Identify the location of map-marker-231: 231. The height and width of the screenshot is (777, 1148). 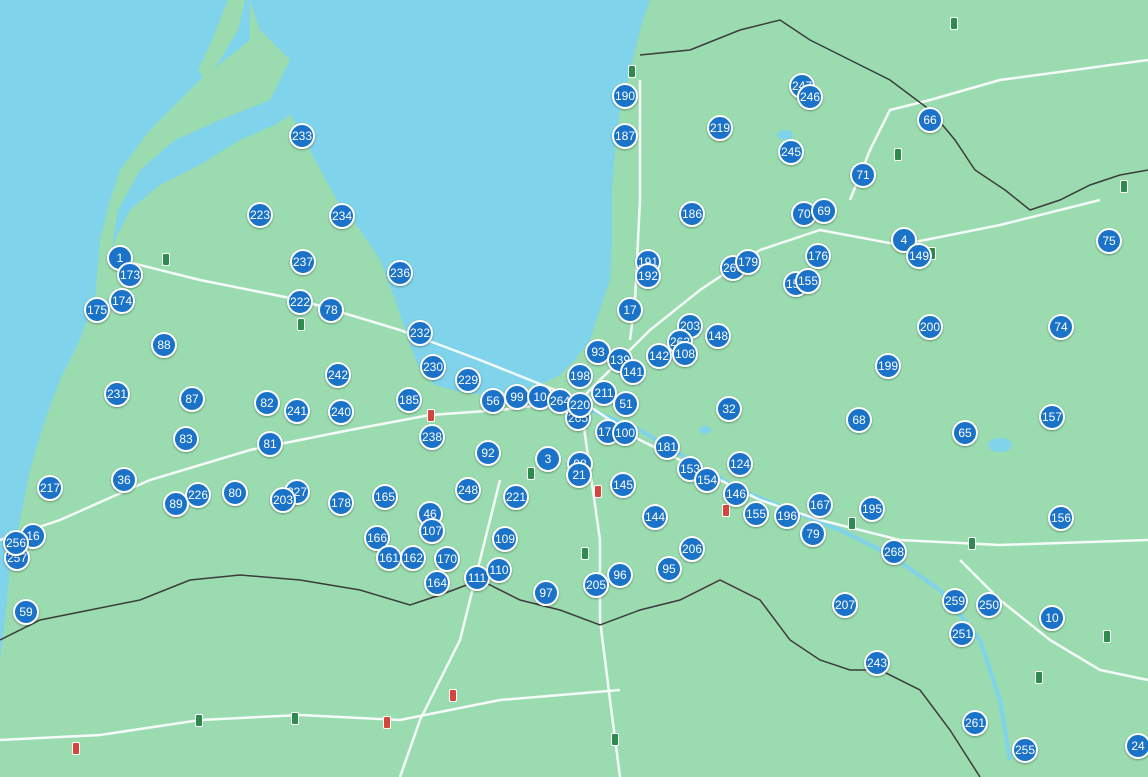
(117, 394).